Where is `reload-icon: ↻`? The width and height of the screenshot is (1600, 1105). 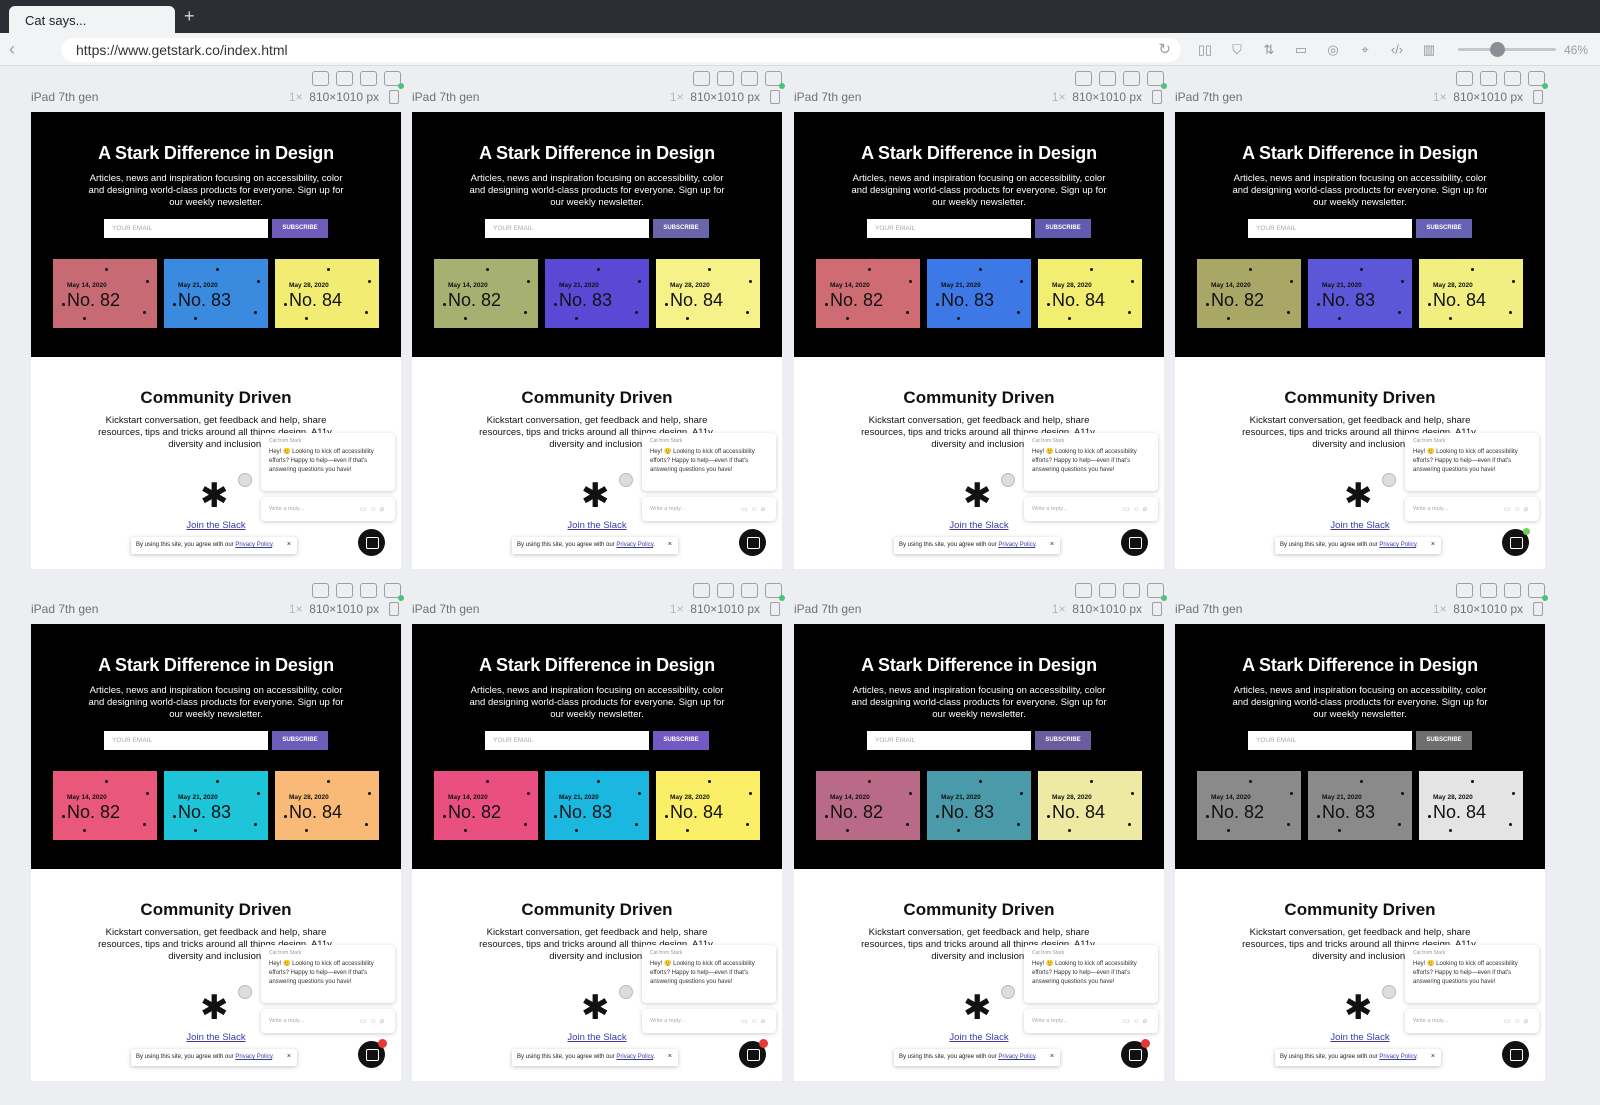 reload-icon: ↻ is located at coordinates (1164, 49).